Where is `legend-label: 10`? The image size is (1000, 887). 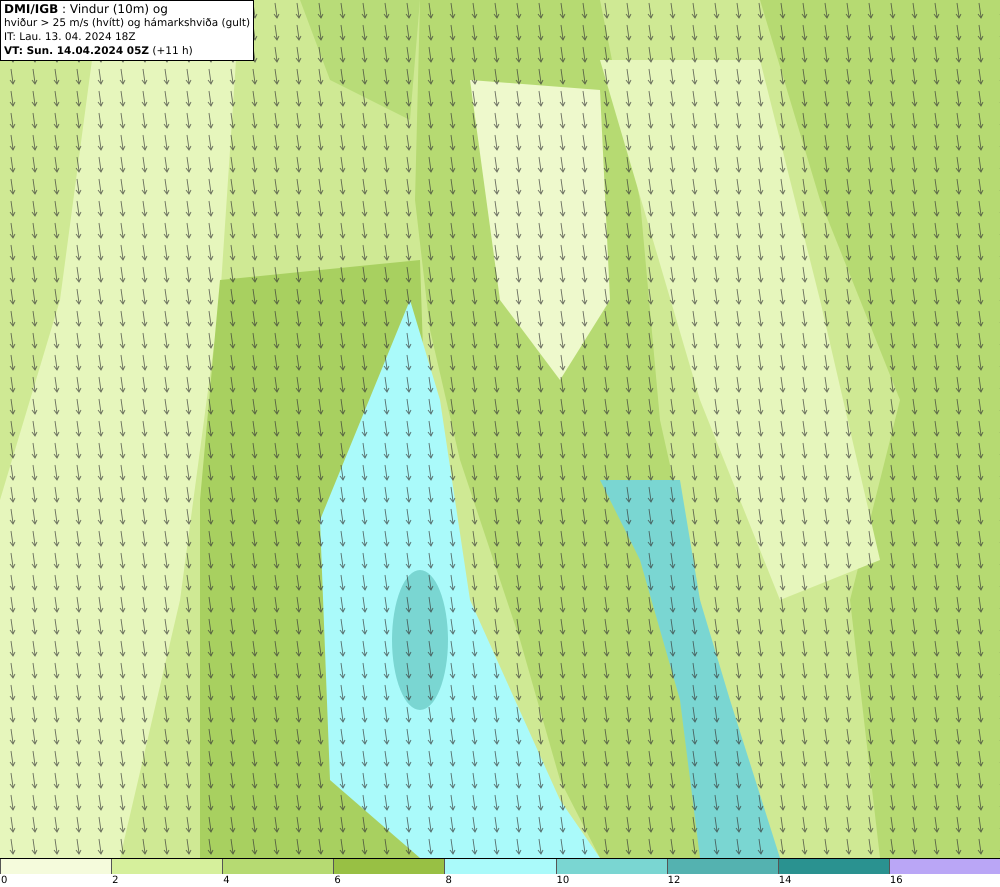
legend-label: 10 is located at coordinates (563, 880).